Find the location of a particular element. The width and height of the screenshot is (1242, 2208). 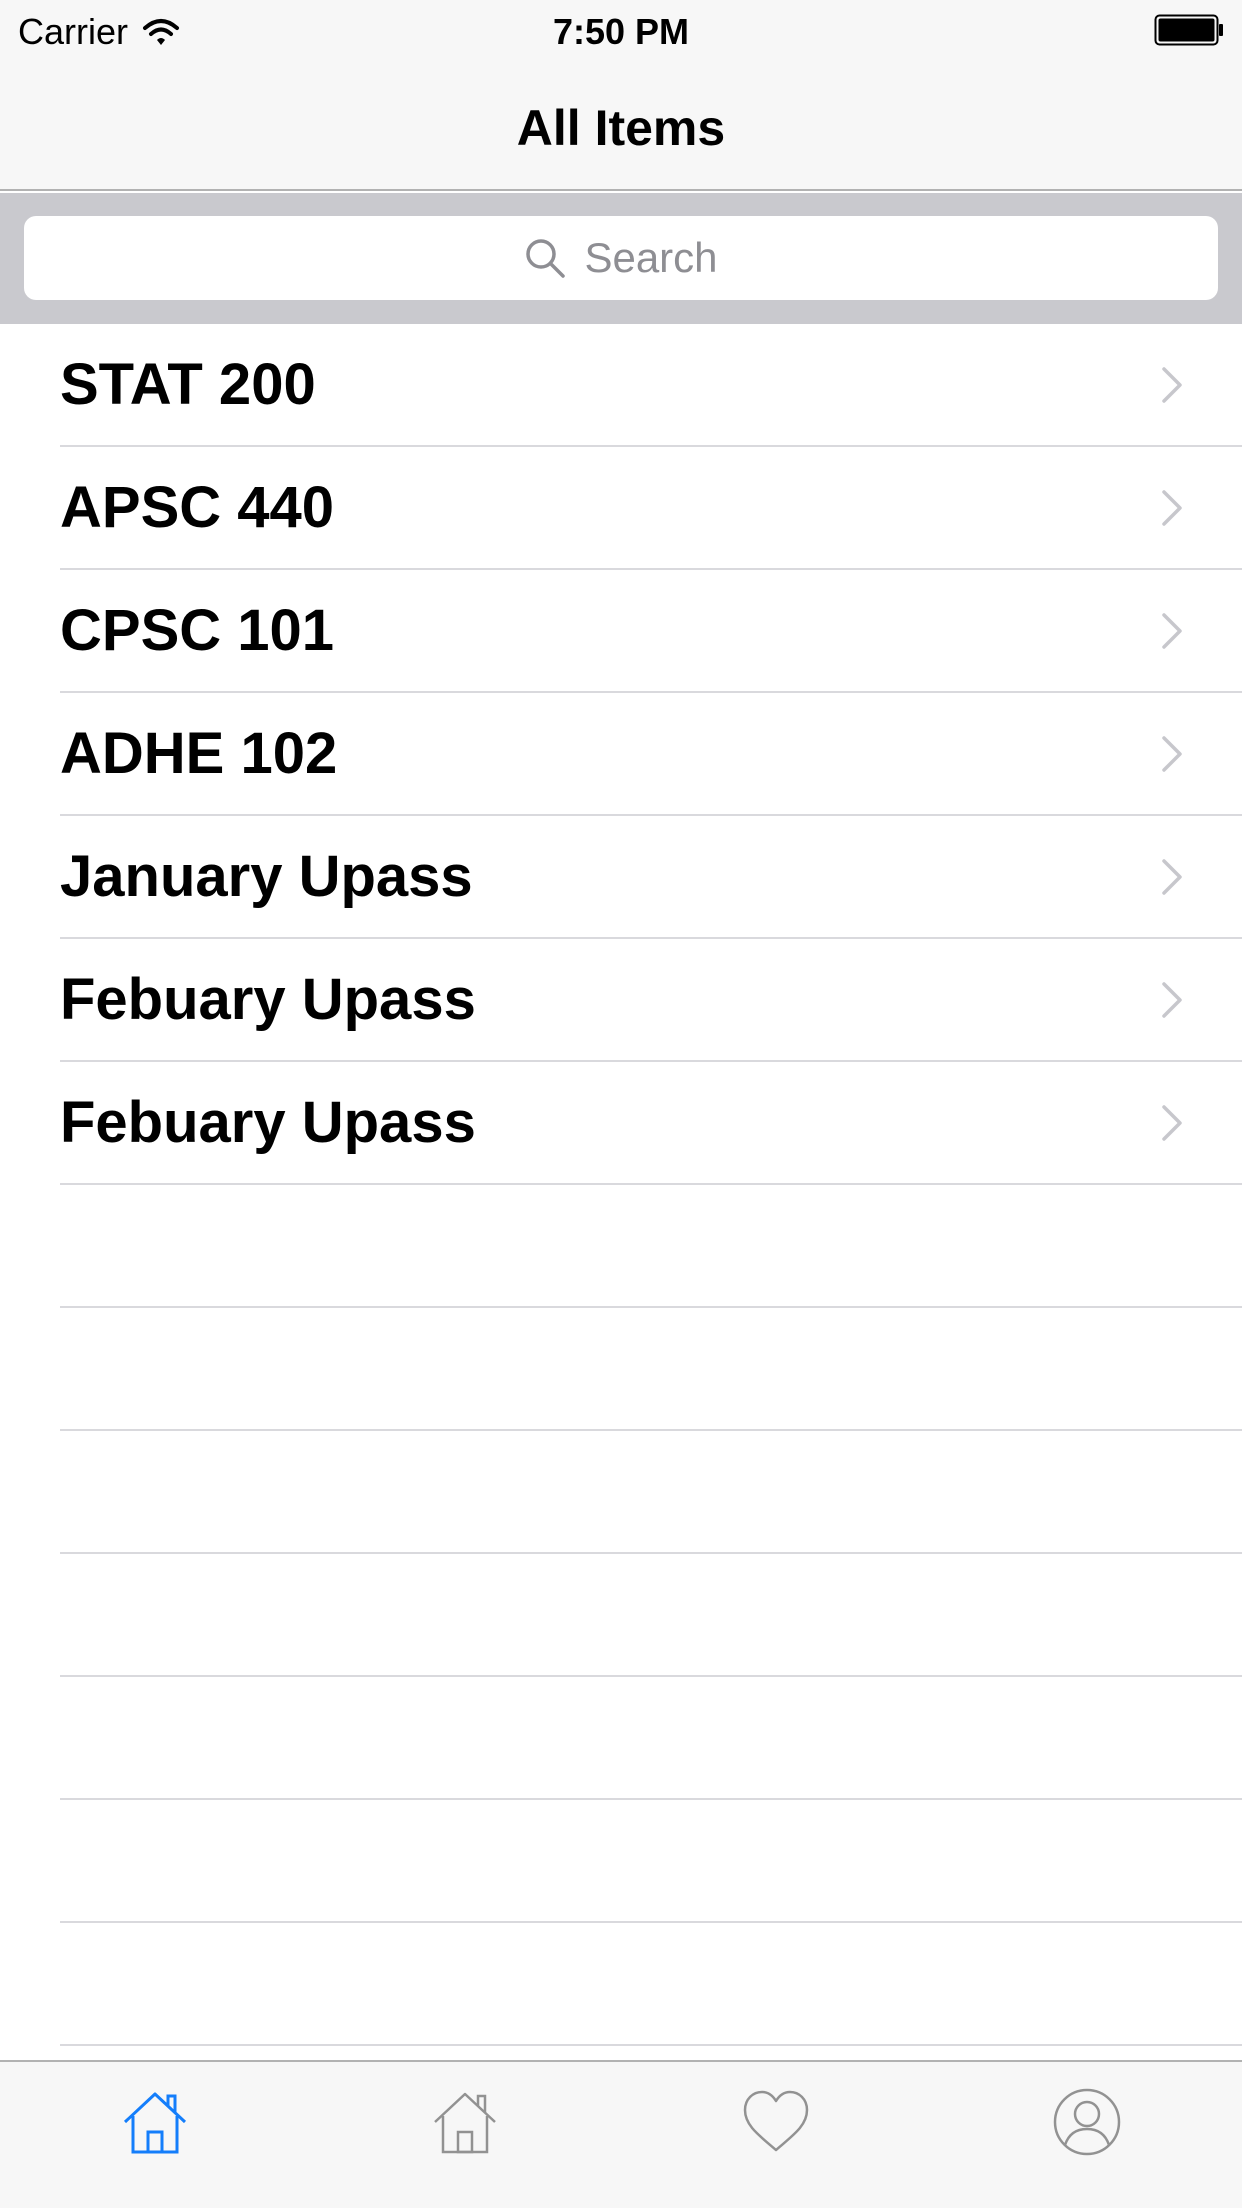

list-item: ADHE 102 is located at coordinates (621, 754).